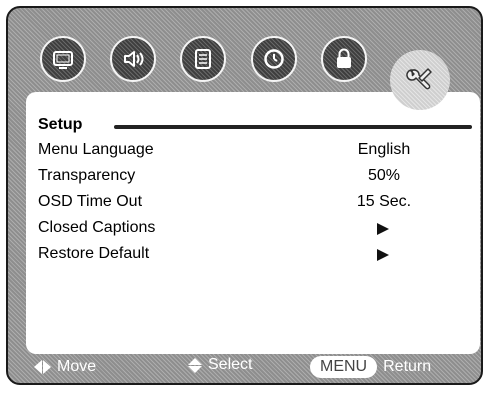 The image size is (491, 393). Describe the element at coordinates (384, 149) in the screenshot. I see `menu-item-value: English` at that location.